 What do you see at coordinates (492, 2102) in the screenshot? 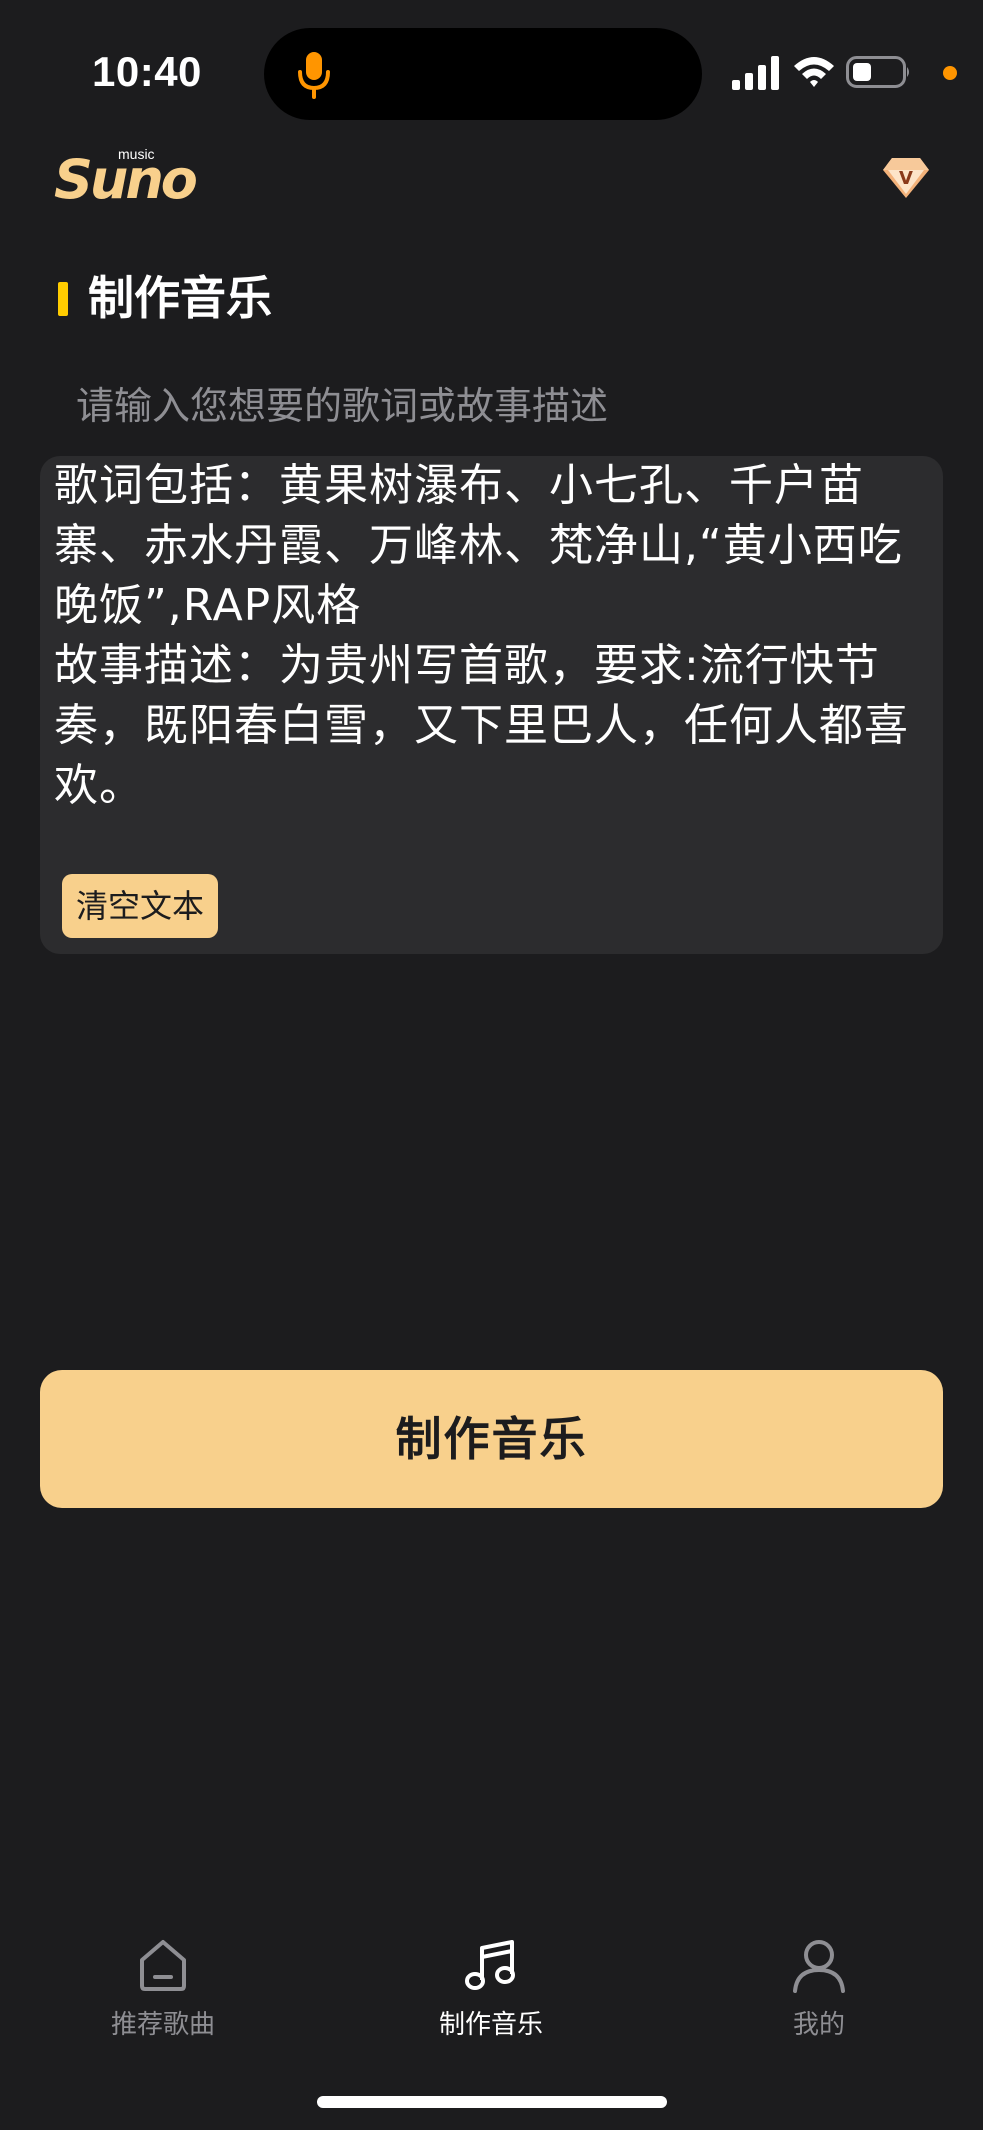
I see `home-indicator` at bounding box center [492, 2102].